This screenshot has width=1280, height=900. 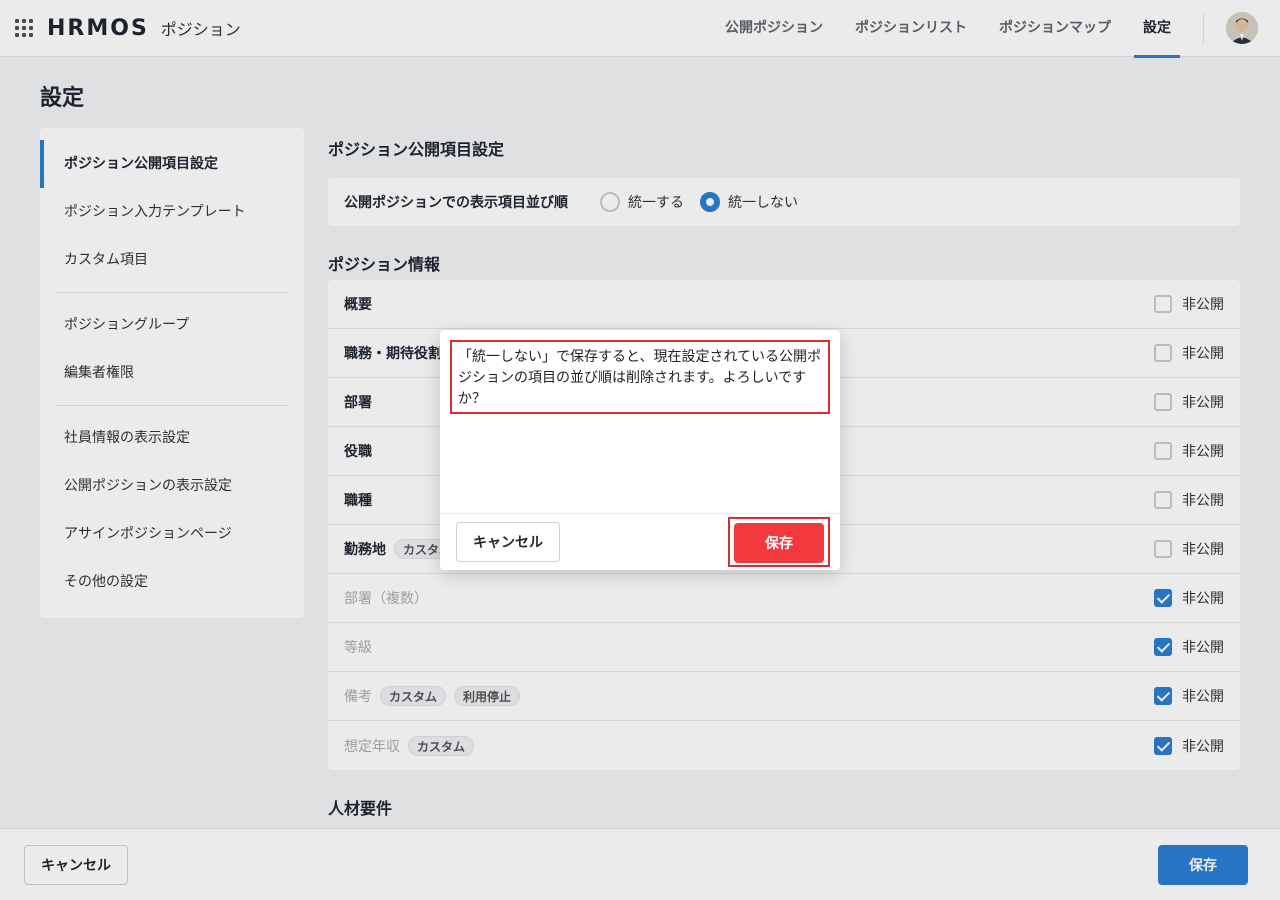 I want to click on dialog-save-button: 保存, so click(x=779, y=543).